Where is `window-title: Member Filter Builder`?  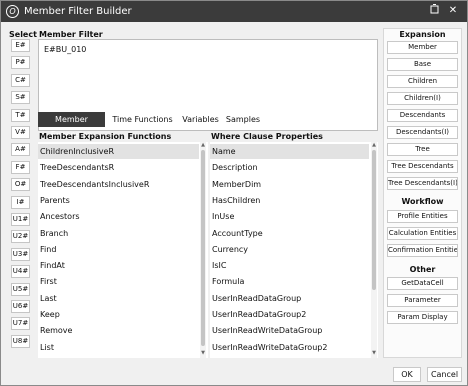
window-title: Member Filter Builder is located at coordinates (78, 11).